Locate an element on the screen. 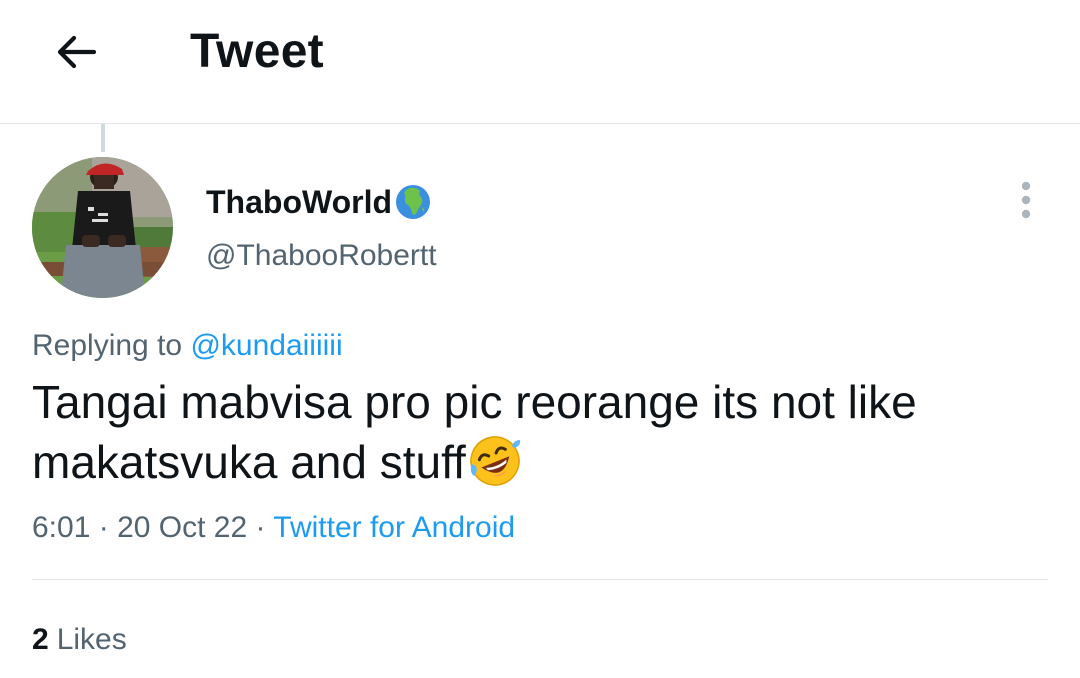  tweet-source-link: Twitter for Android is located at coordinates (394, 527).